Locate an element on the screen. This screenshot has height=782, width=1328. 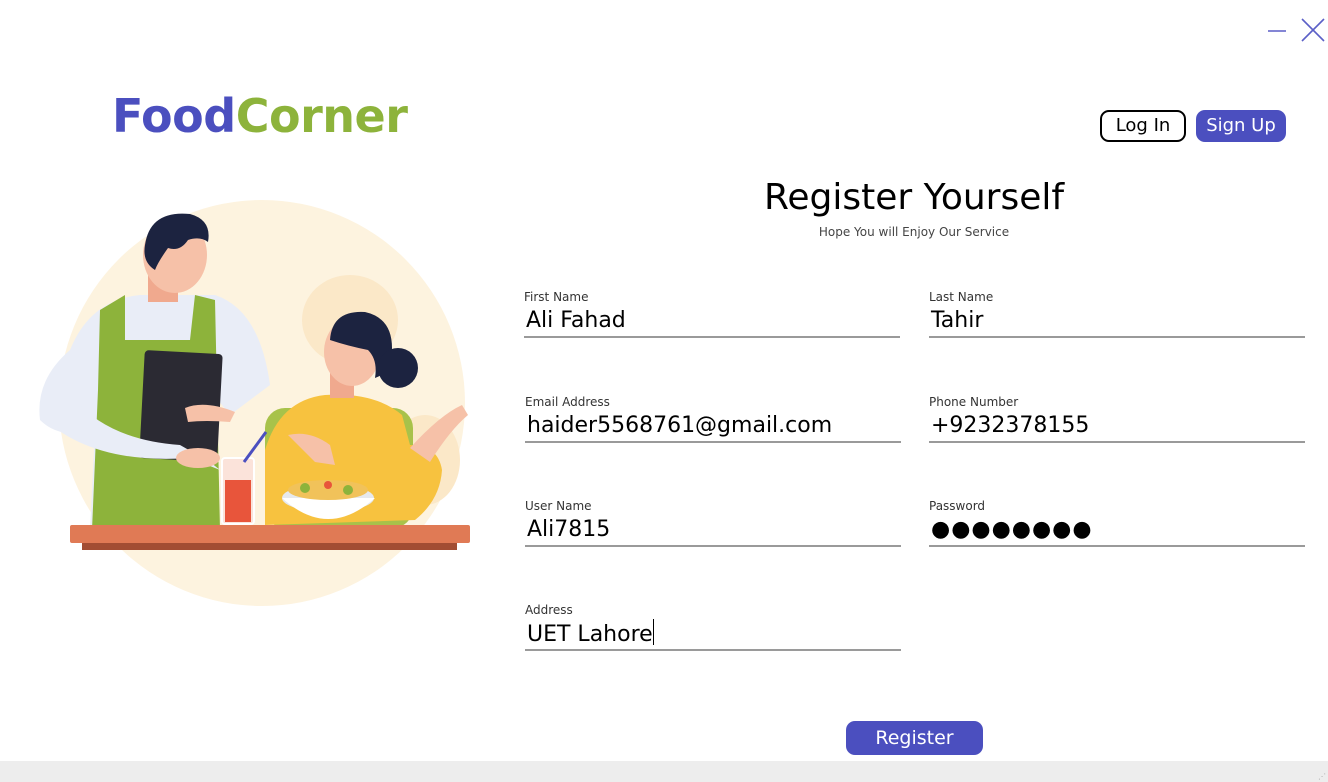
last-name-label: Last Name is located at coordinates (961, 297).